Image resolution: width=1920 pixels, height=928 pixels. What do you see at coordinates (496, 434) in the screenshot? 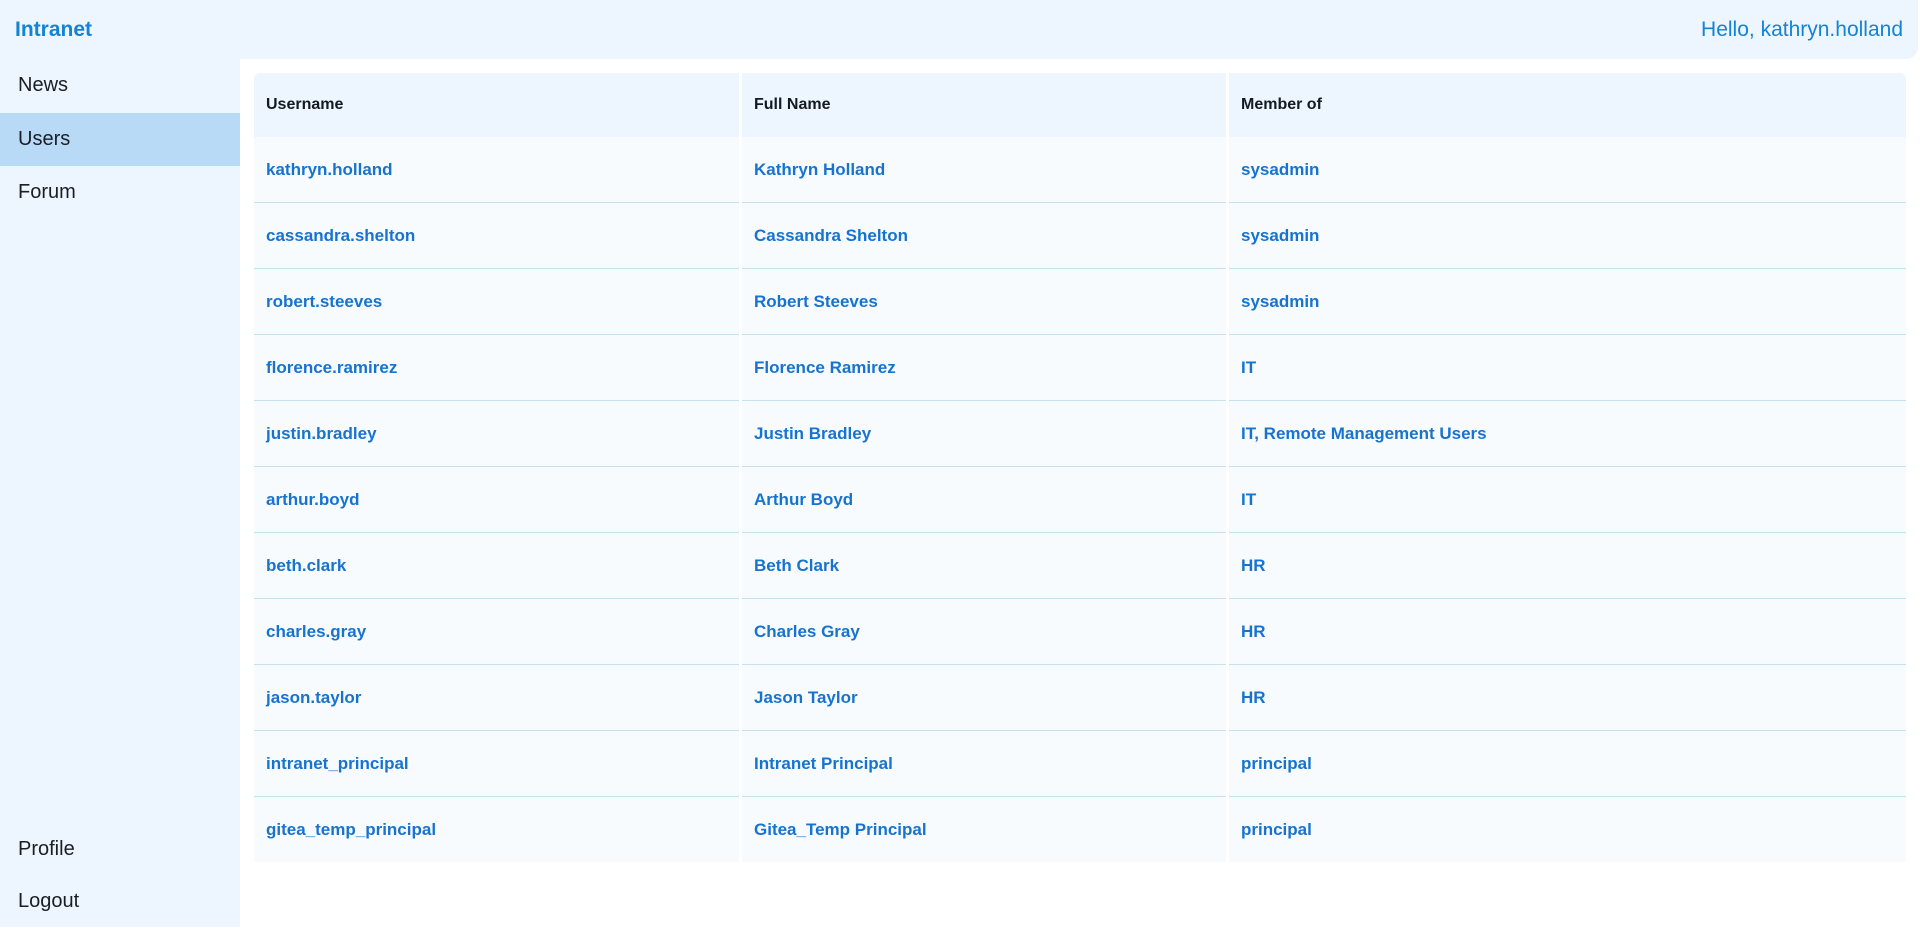
I see `table-cell: justin.bradley` at bounding box center [496, 434].